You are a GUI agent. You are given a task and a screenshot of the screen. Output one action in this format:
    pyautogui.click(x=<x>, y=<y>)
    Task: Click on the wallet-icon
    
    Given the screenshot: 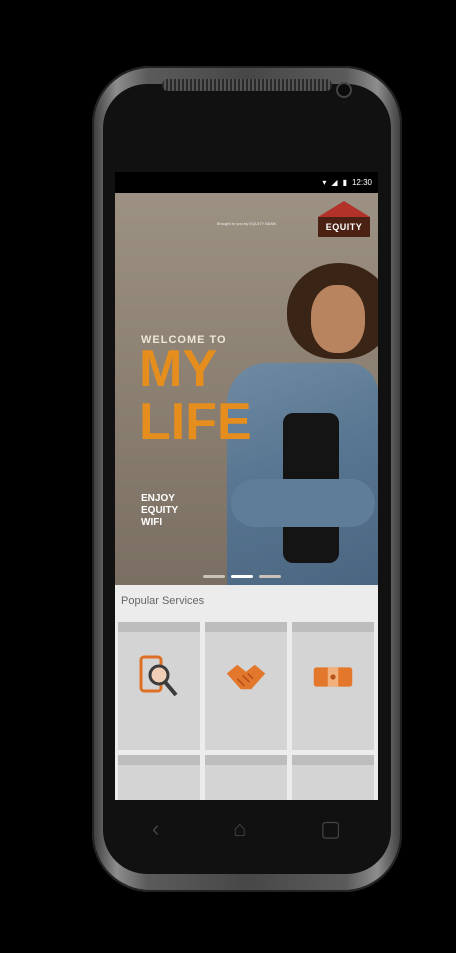 What is the action you would take?
    pyautogui.click(x=333, y=677)
    